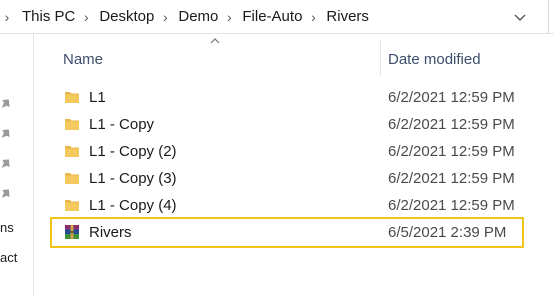 Image resolution: width=554 pixels, height=296 pixels. What do you see at coordinates (72, 232) in the screenshot?
I see `winrar-archive-icon` at bounding box center [72, 232].